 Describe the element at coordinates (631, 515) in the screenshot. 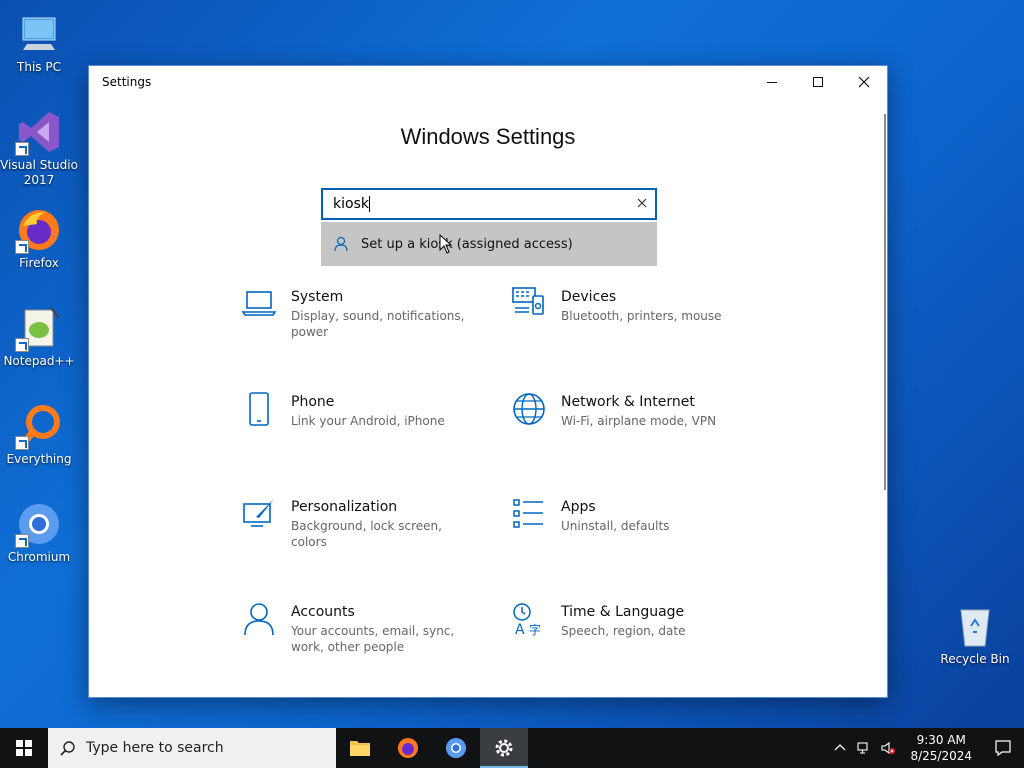

I see `tile-apps: Apps Uninstall, defaults` at that location.